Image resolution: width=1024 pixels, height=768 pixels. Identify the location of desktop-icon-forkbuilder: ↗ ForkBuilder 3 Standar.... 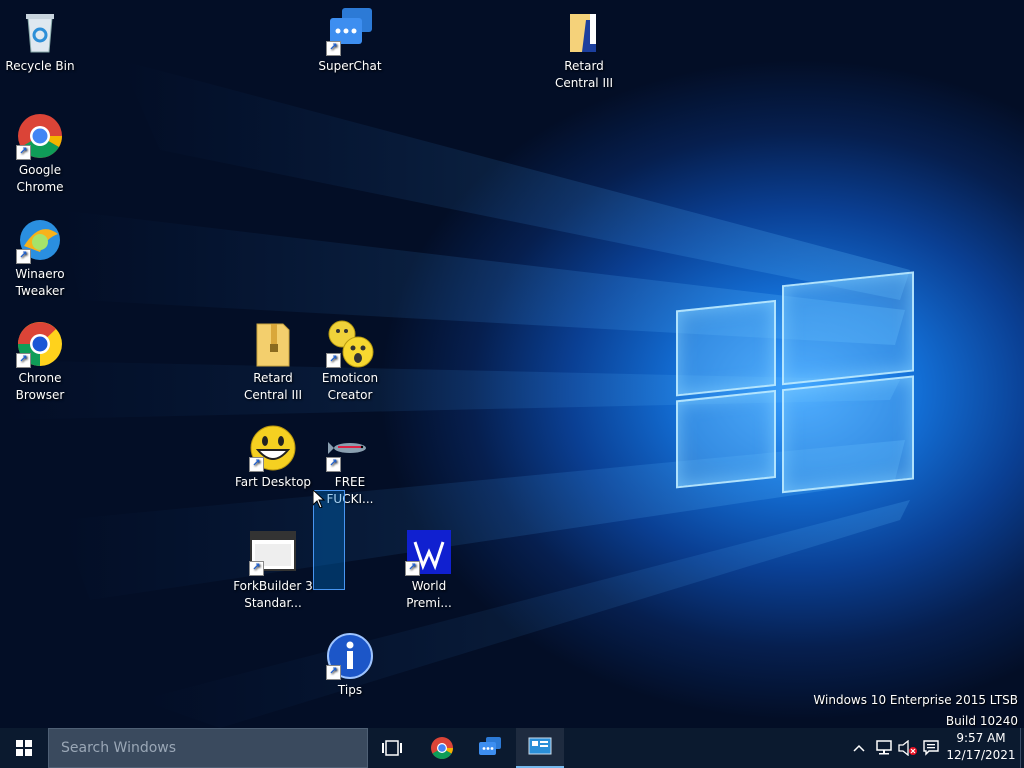
(273, 570).